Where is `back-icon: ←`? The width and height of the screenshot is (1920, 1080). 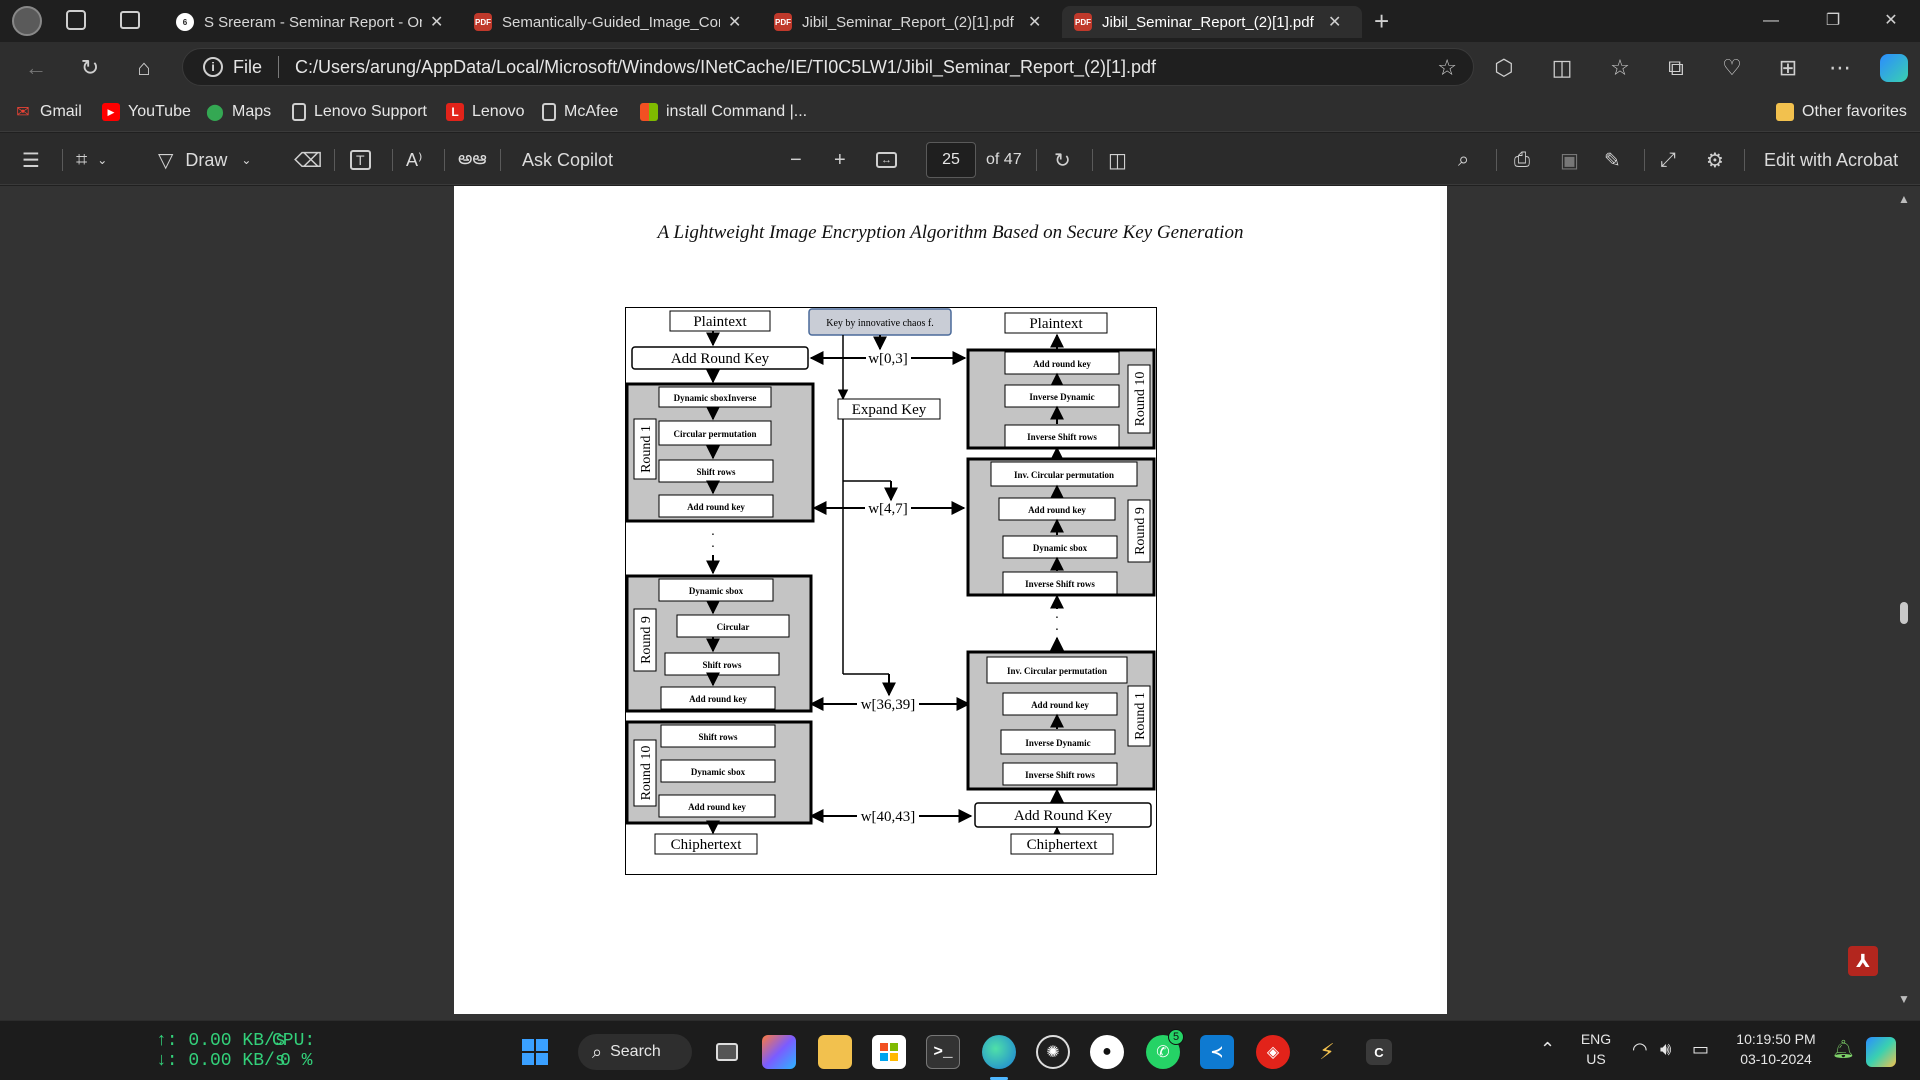 back-icon: ← is located at coordinates (36, 68).